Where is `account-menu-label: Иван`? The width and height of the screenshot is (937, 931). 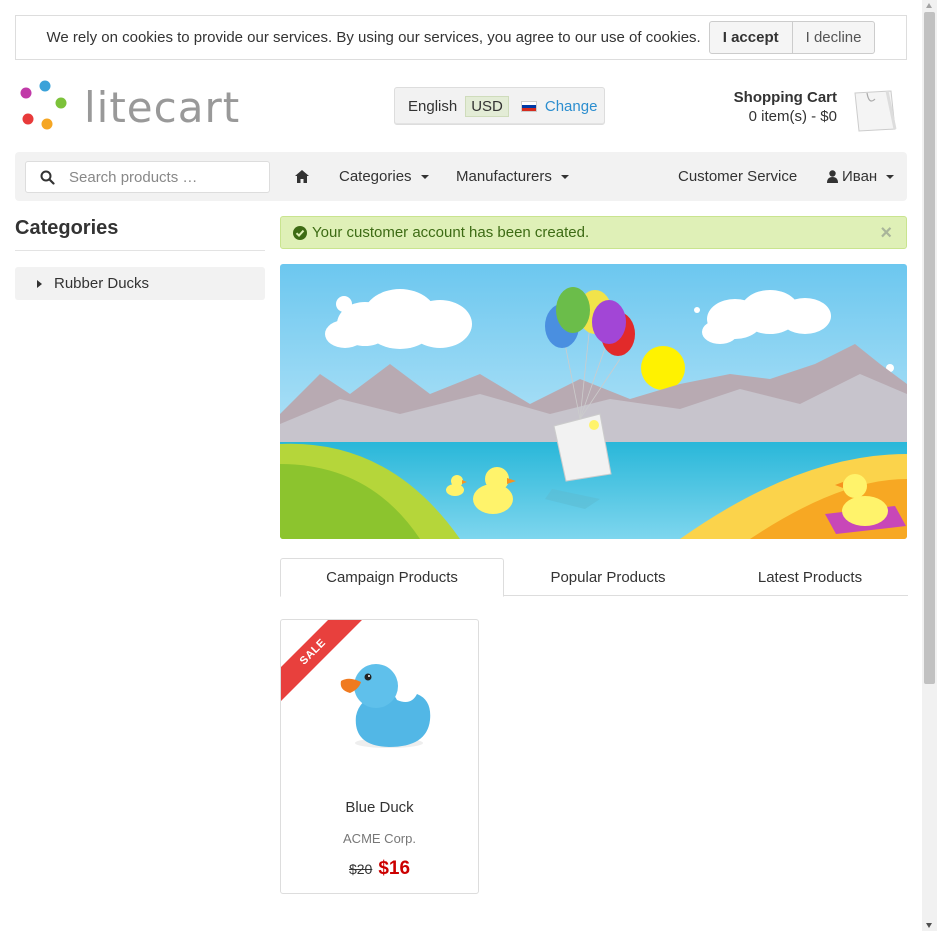 account-menu-label: Иван is located at coordinates (860, 176).